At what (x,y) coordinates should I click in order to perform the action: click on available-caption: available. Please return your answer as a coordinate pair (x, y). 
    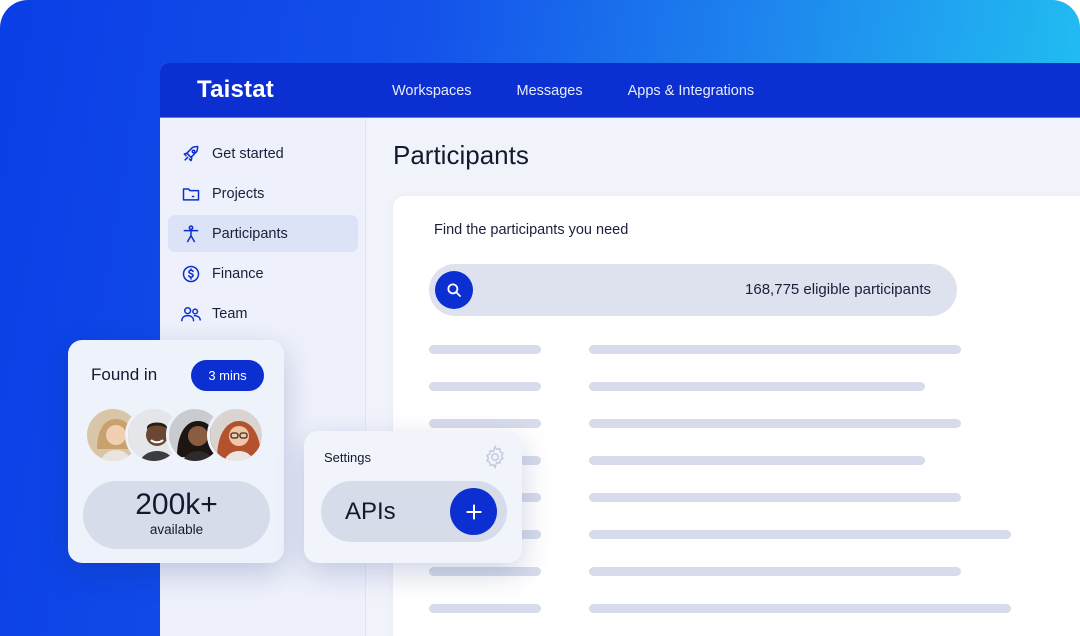
    Looking at the image, I should click on (176, 529).